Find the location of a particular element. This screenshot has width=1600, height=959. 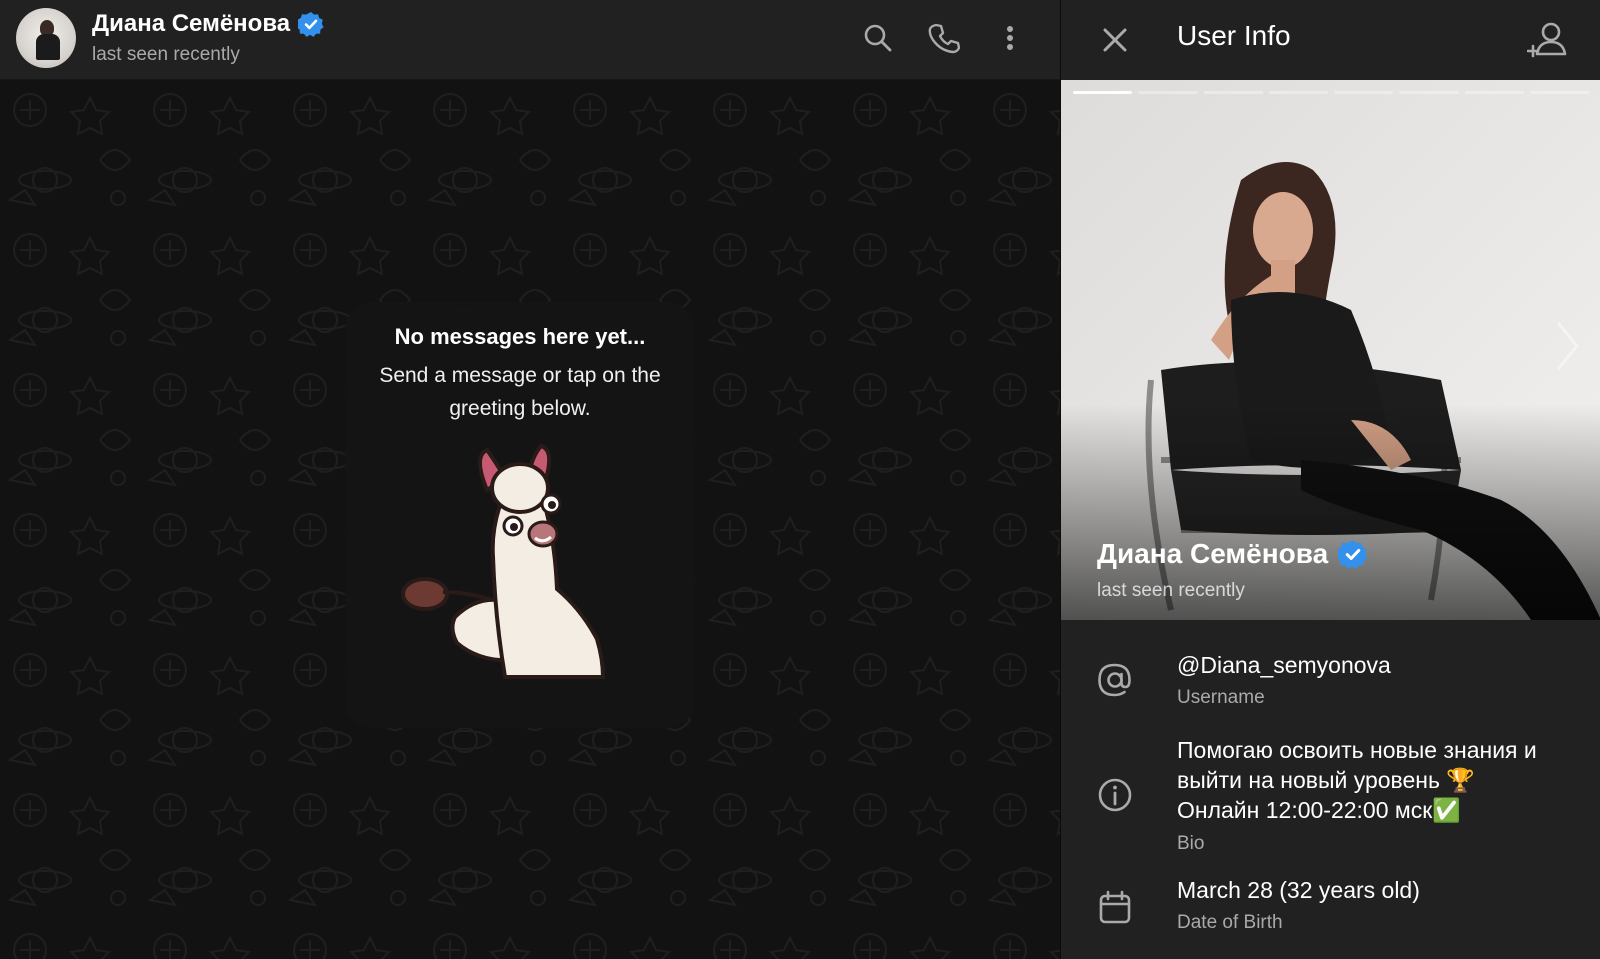

bio-label: Bio is located at coordinates (1191, 843).